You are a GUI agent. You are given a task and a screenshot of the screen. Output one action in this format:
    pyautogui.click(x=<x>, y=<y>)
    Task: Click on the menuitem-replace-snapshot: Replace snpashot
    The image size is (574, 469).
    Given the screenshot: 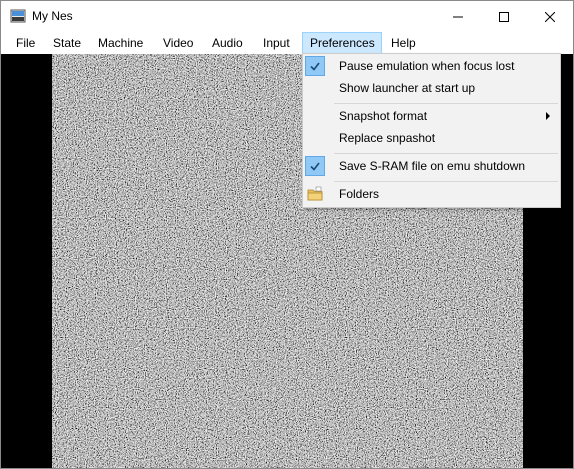 What is the action you would take?
    pyautogui.click(x=431, y=138)
    